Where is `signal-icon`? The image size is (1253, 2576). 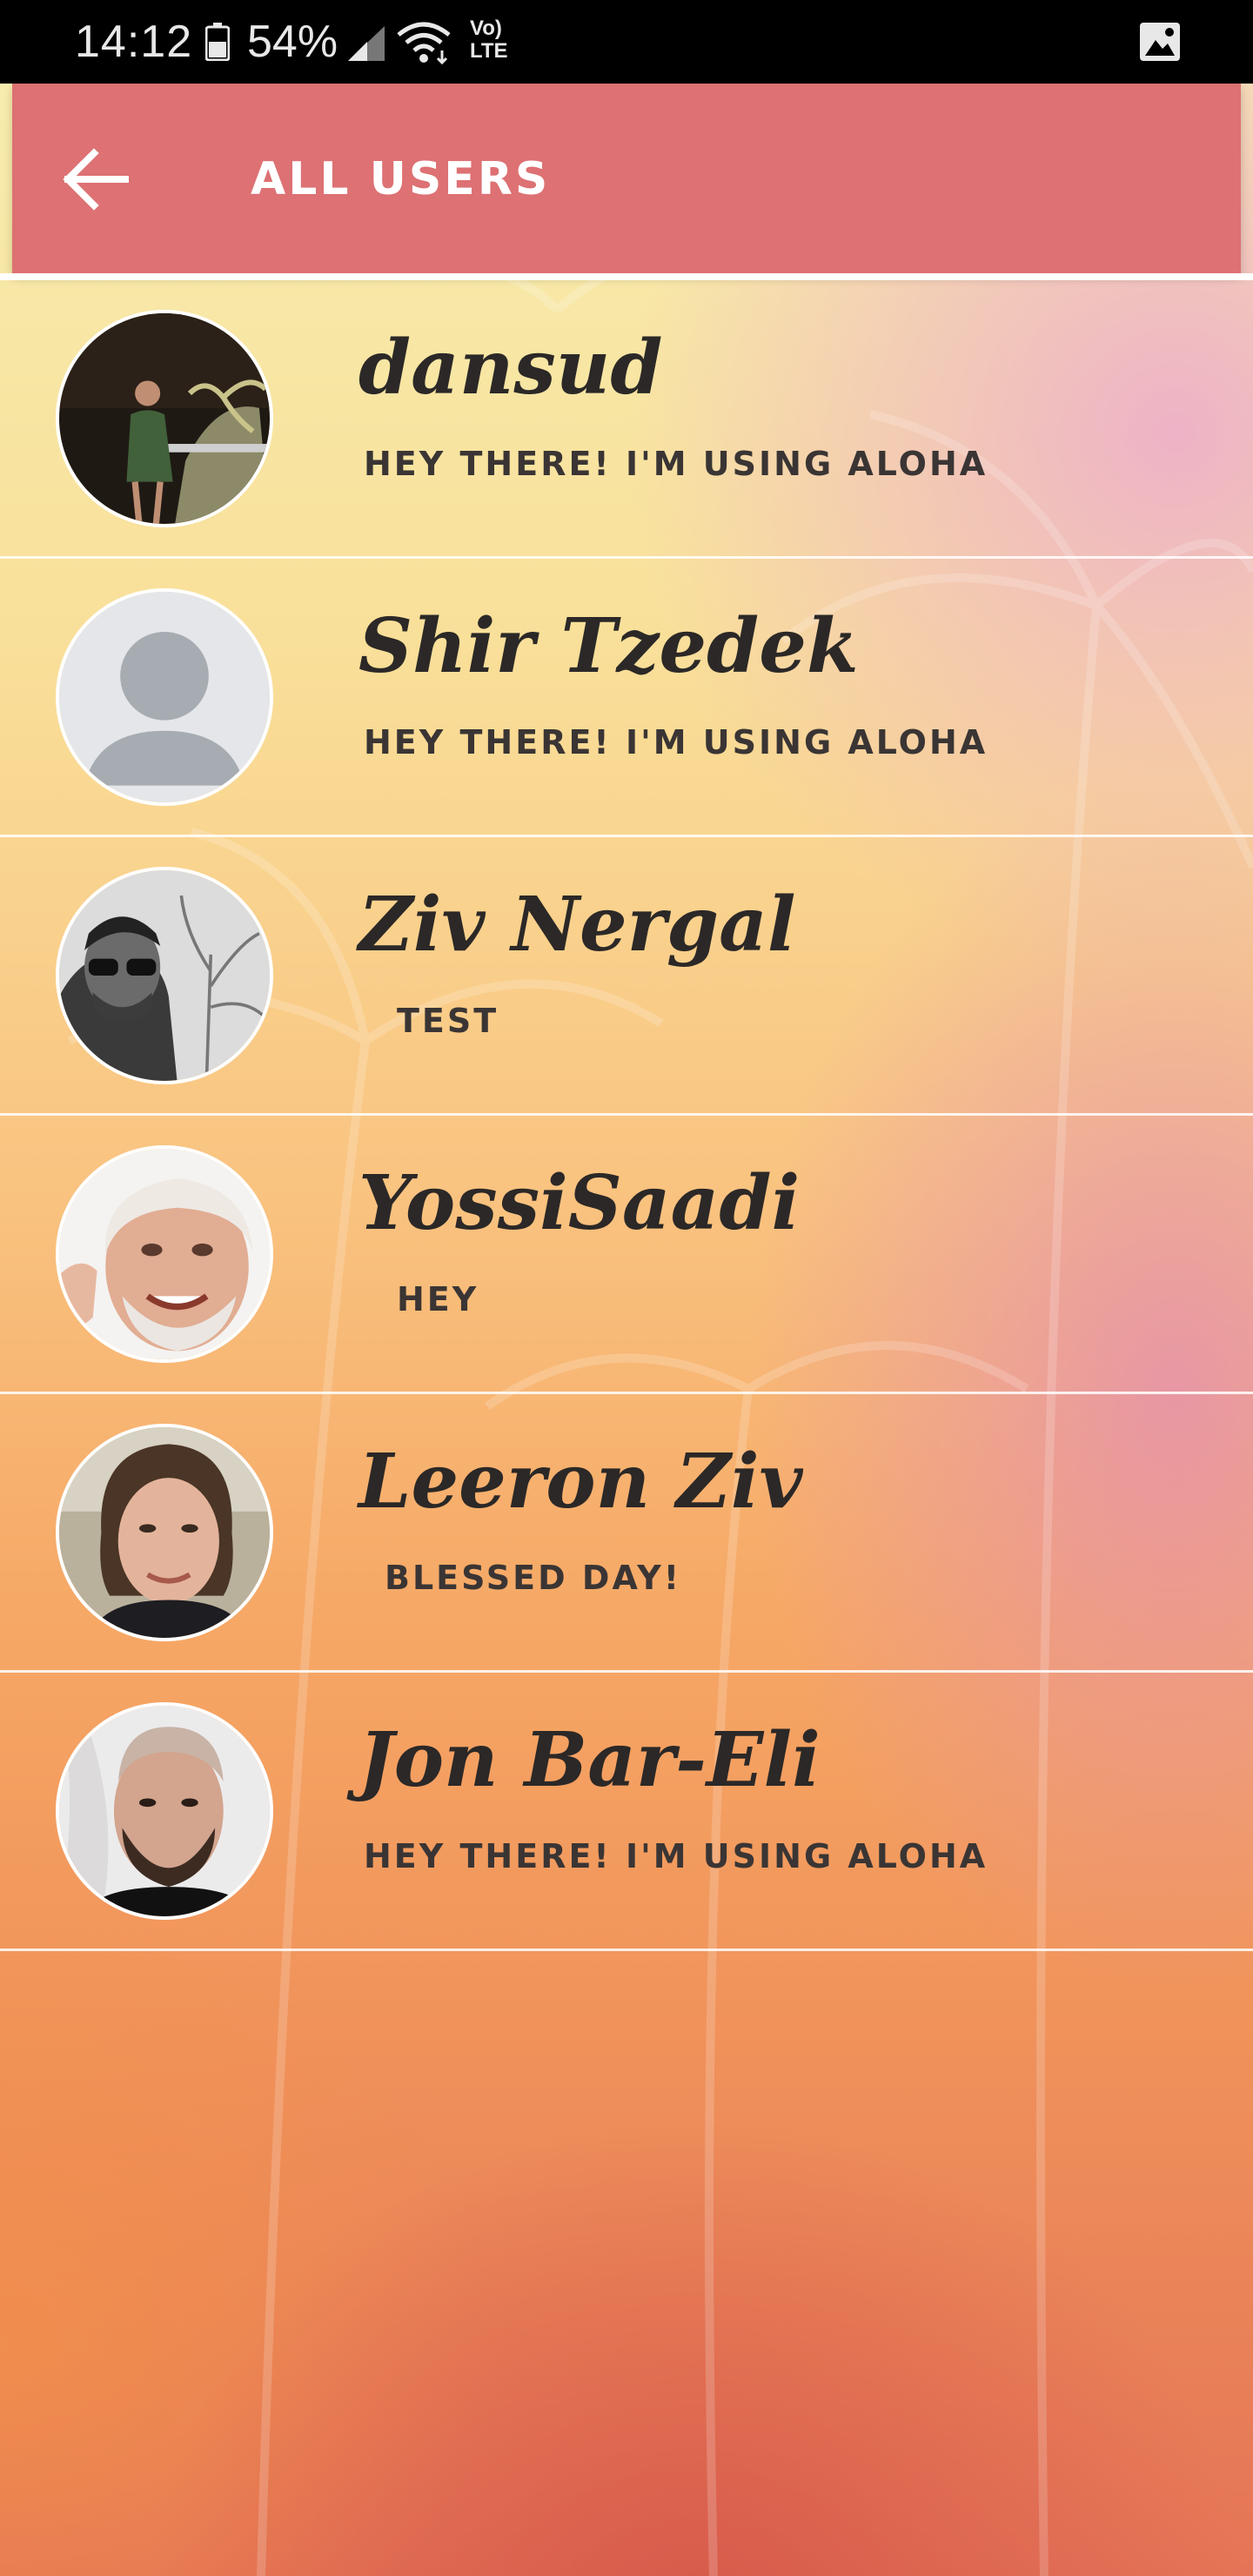
signal-icon is located at coordinates (366, 43).